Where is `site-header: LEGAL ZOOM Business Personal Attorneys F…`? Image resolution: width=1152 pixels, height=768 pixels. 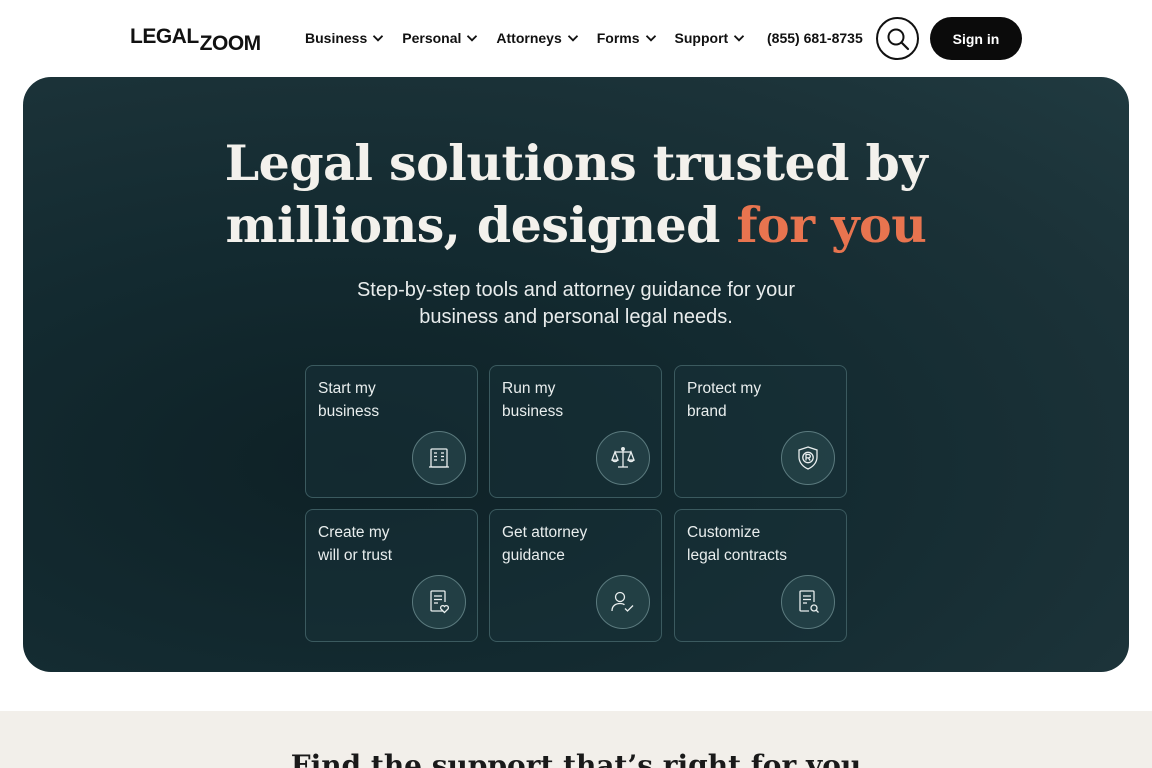
site-header: LEGAL ZOOM Business Personal Attorneys F… is located at coordinates (576, 38).